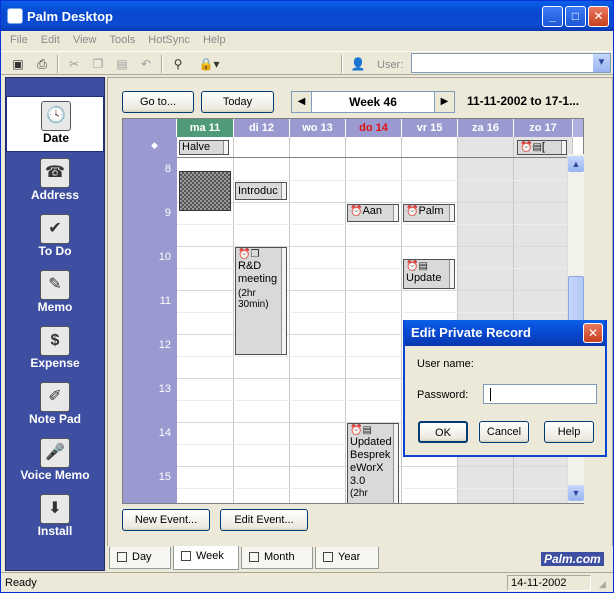 The height and width of the screenshot is (593, 614). I want to click on scroll-up-icon: ▲, so click(576, 164).